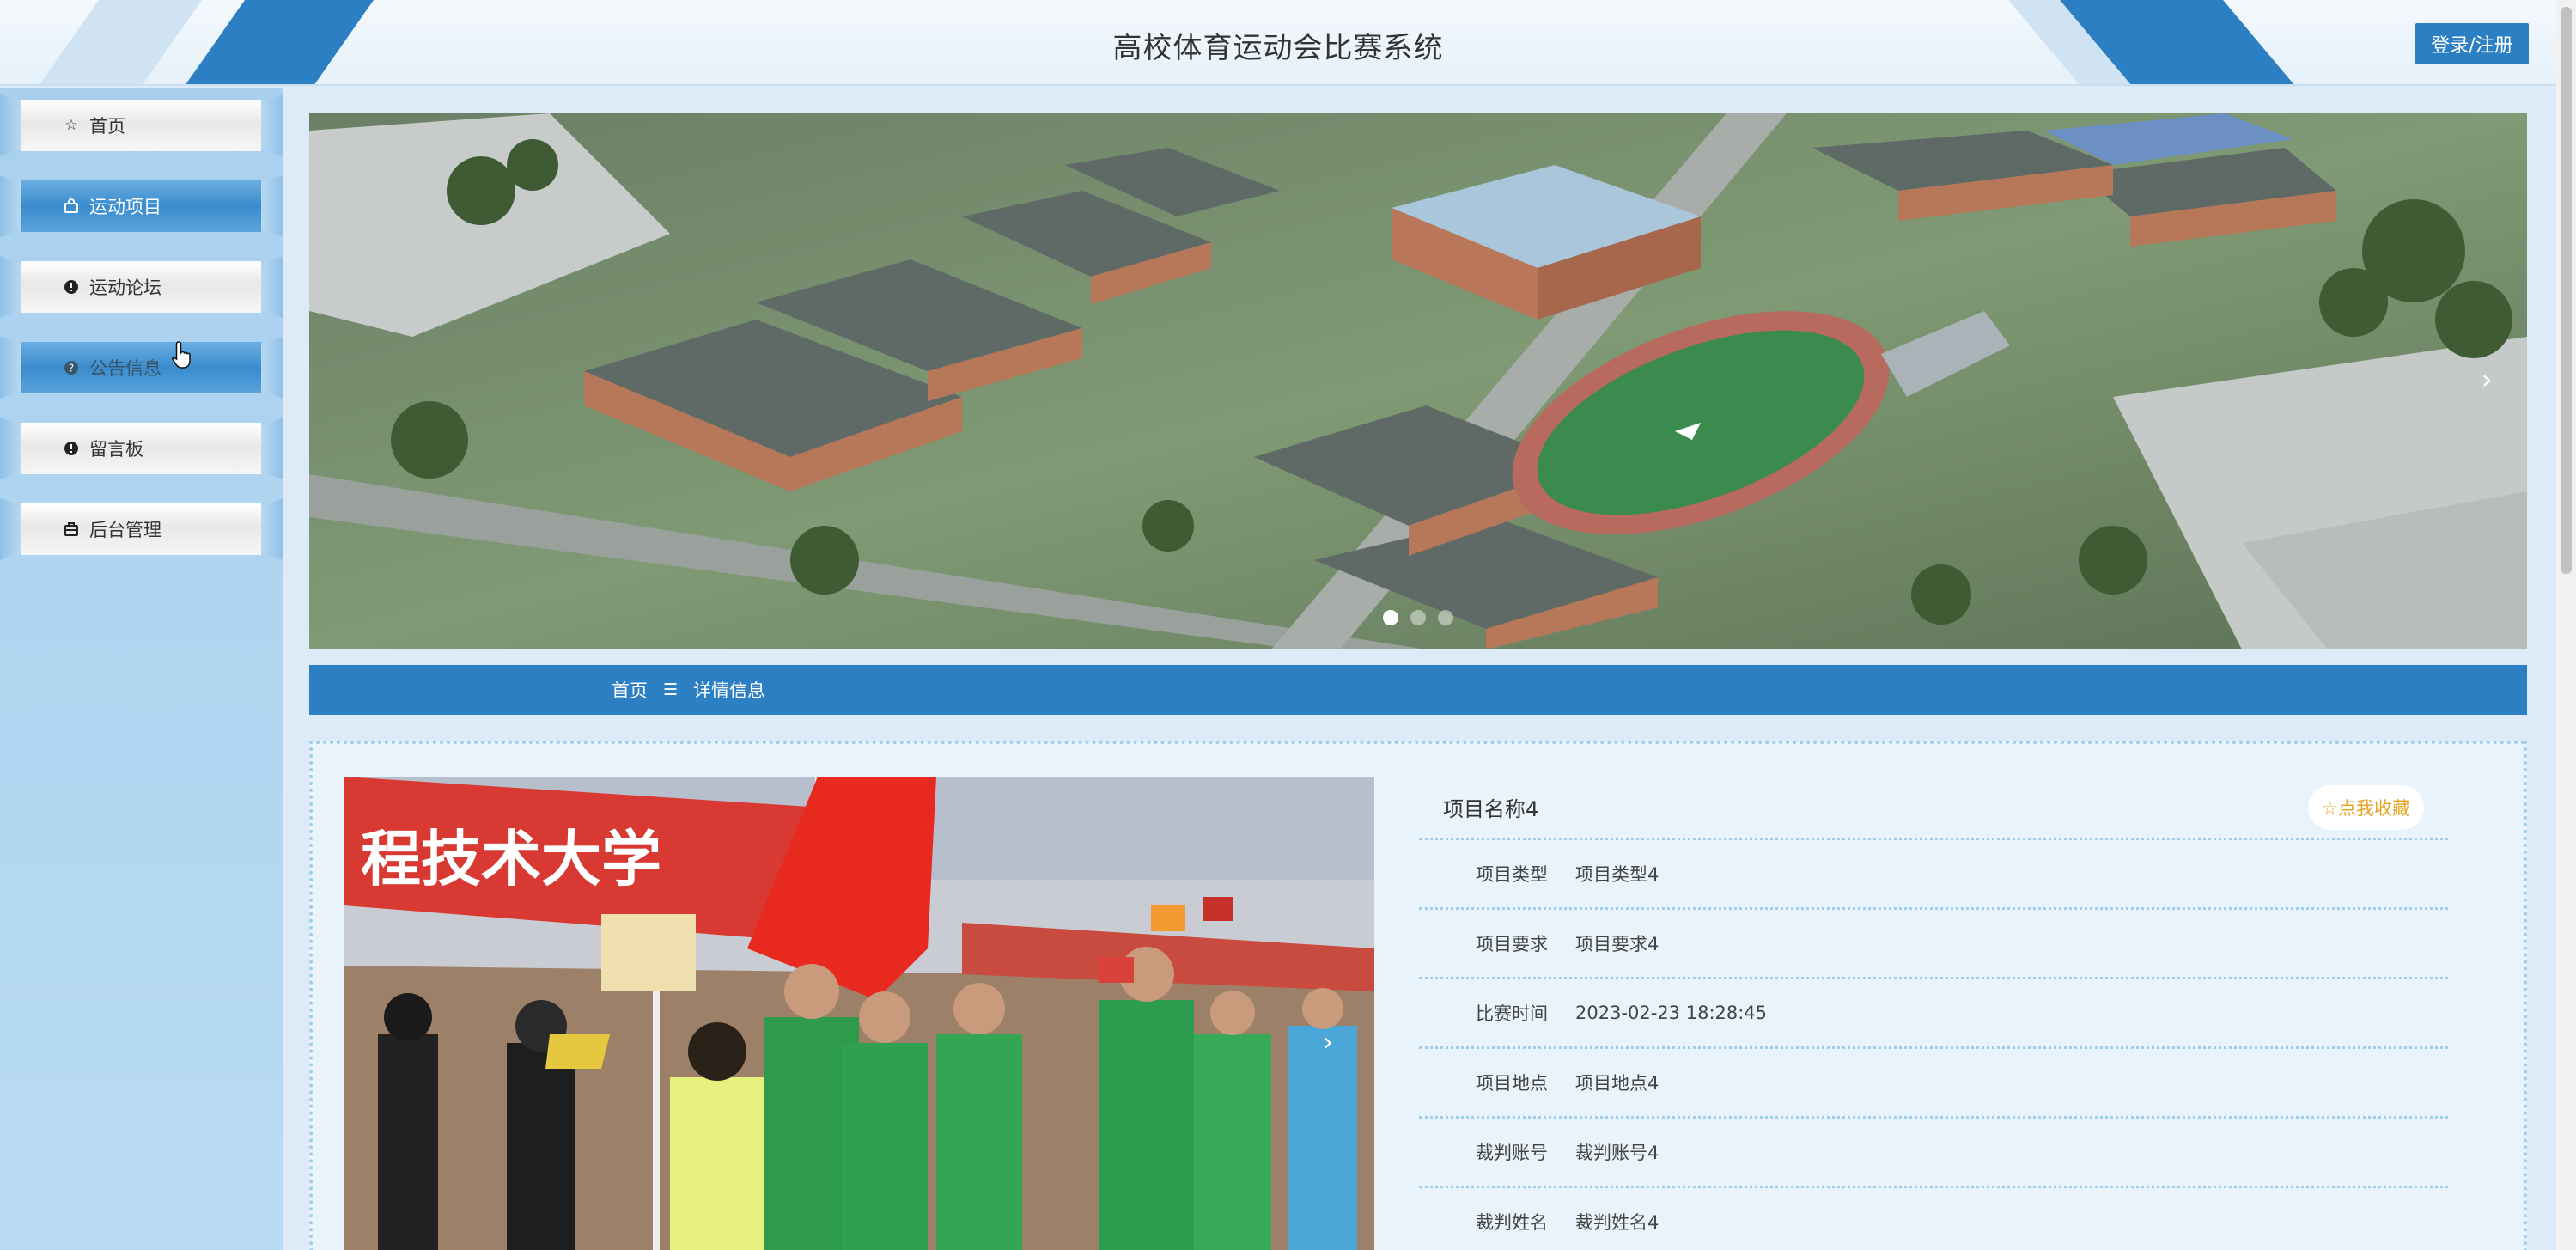 This screenshot has width=2576, height=1250. I want to click on sidebar-item-sports-projects: 运动项目, so click(141, 206).